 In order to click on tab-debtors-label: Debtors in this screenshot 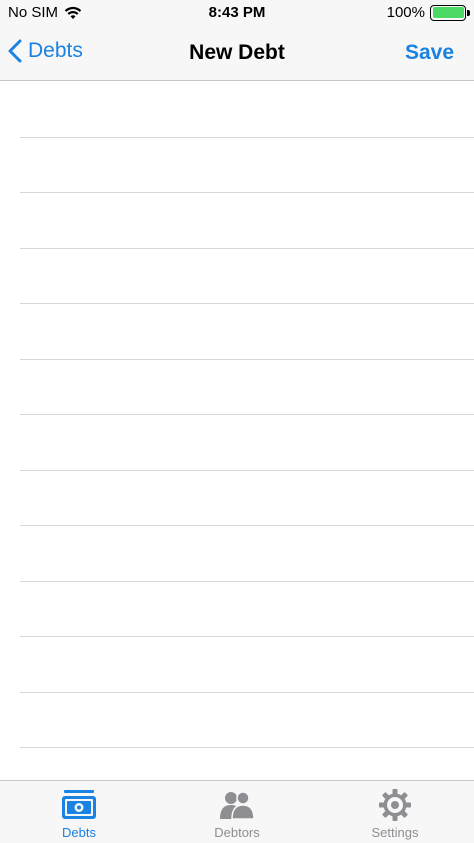, I will do `click(237, 832)`.